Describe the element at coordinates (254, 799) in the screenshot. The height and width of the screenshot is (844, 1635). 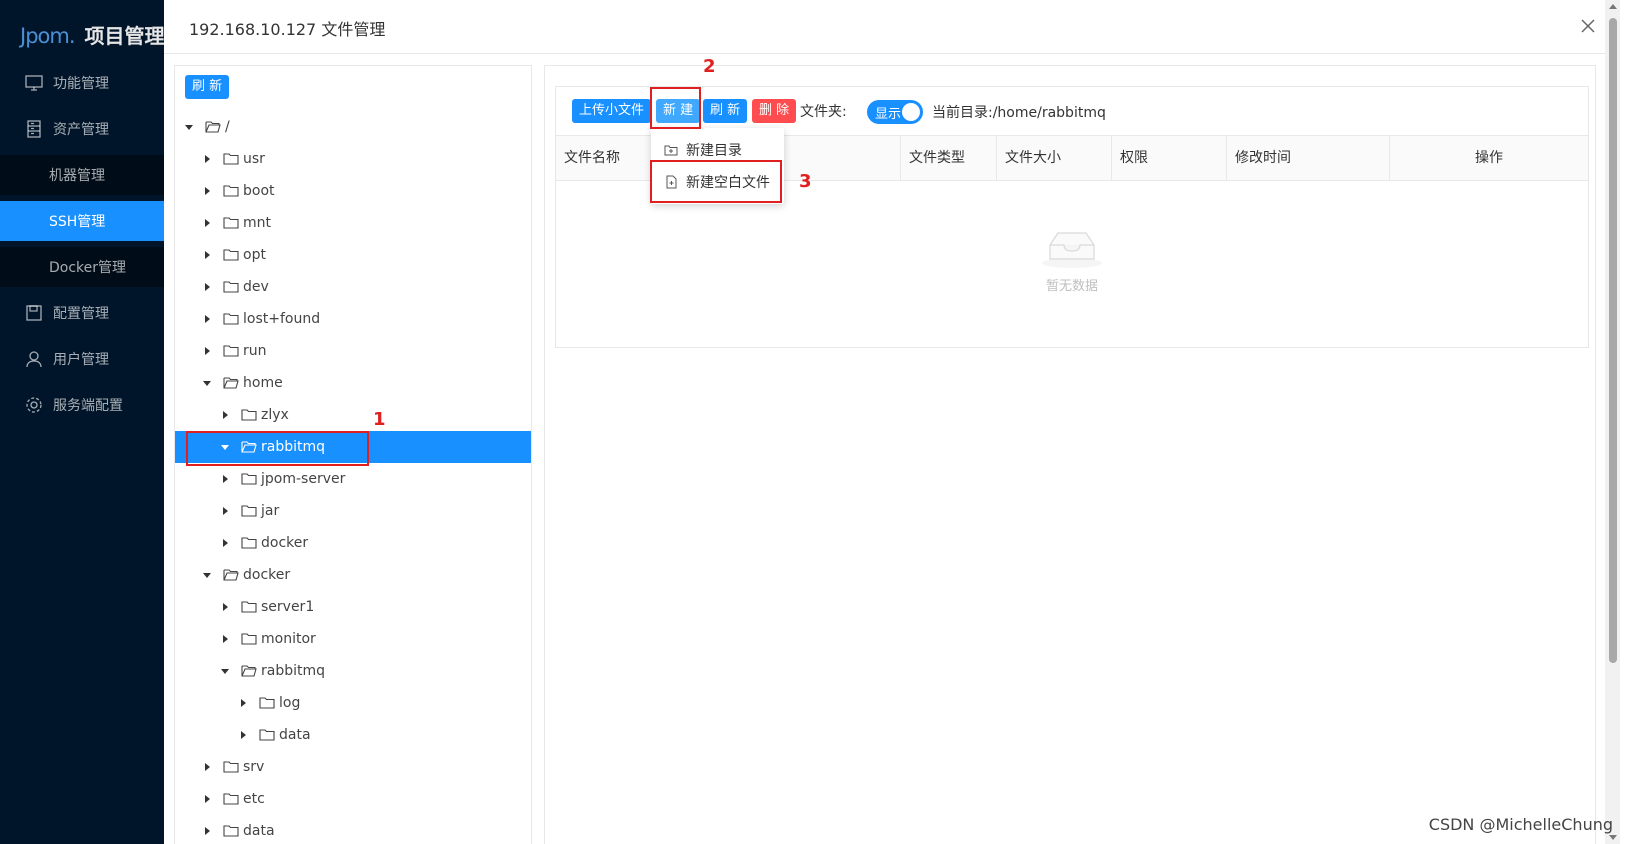
I see `tree-node-label: etc` at that location.